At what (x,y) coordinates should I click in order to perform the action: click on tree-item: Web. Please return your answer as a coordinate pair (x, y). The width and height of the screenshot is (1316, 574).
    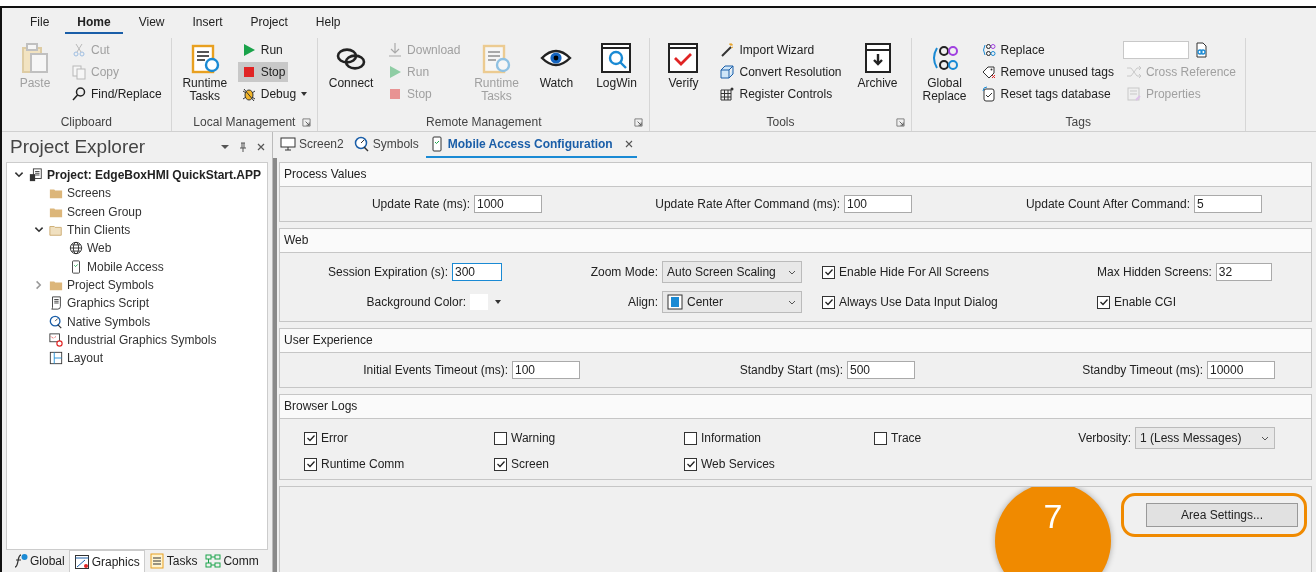
    Looking at the image, I should click on (99, 248).